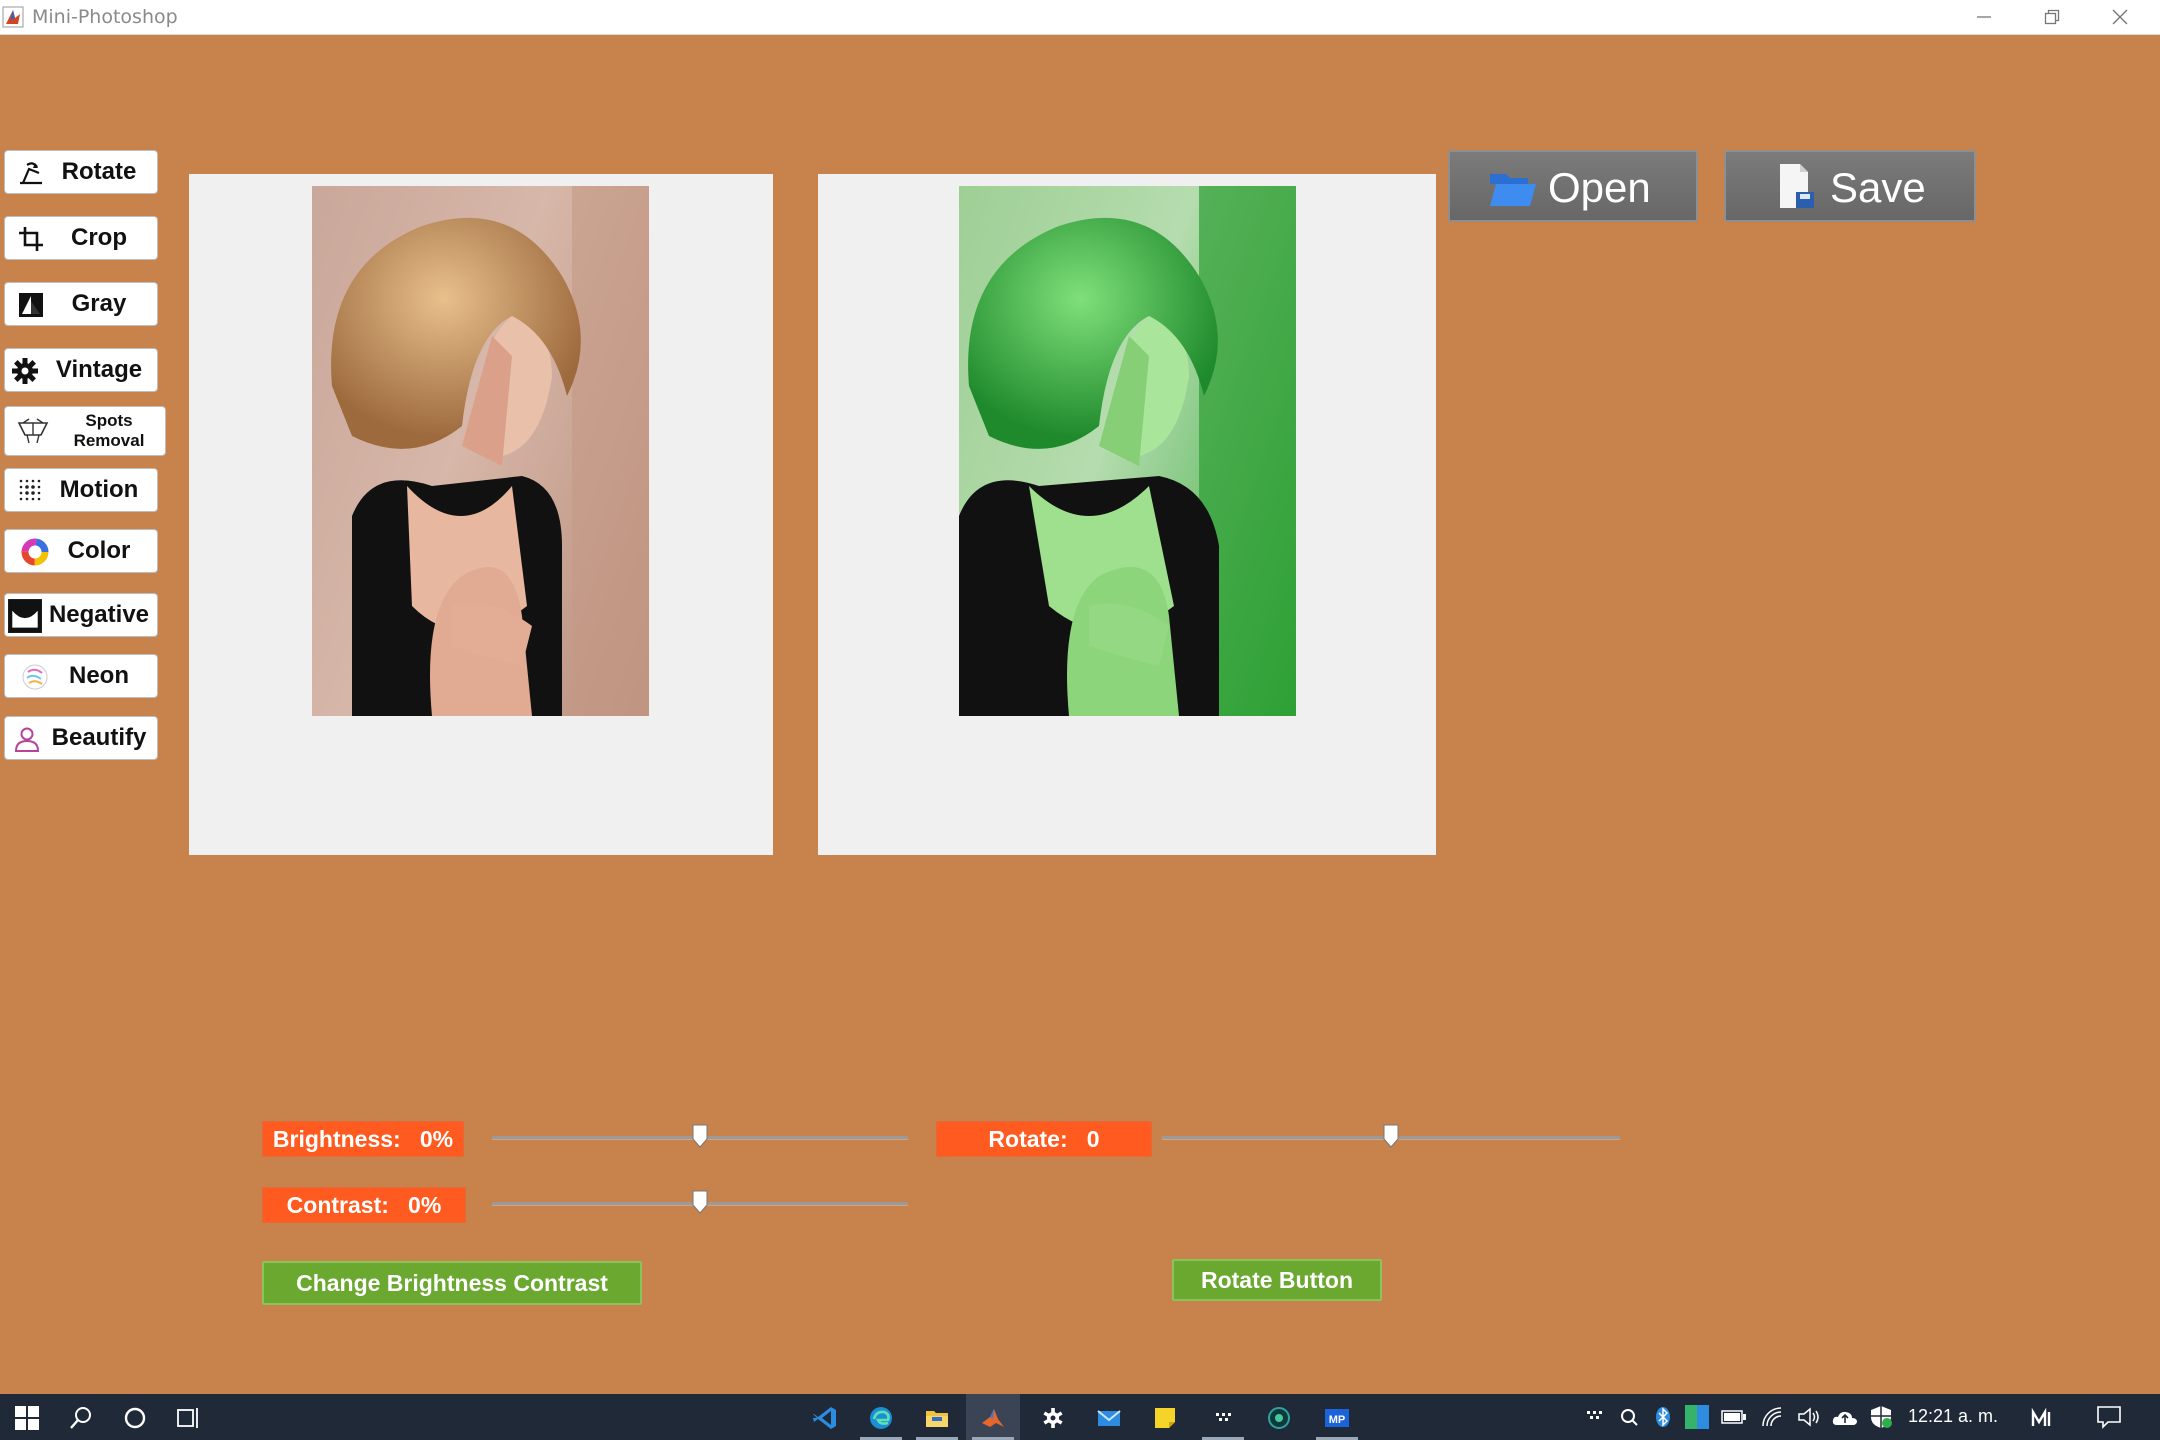 The image size is (2160, 1440). Describe the element at coordinates (81, 238) in the screenshot. I see `crop-tool-button: Crop` at that location.